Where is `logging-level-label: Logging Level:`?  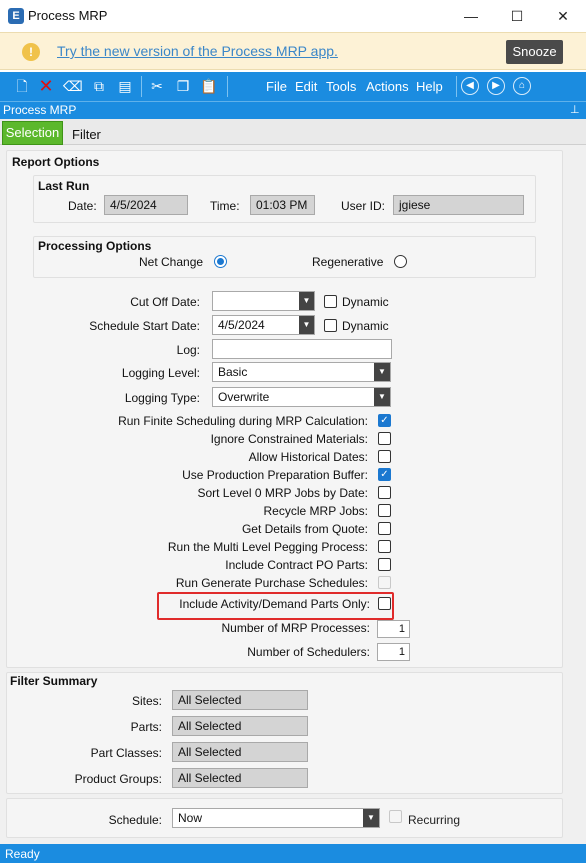 logging-level-label: Logging Level: is located at coordinates (160, 373).